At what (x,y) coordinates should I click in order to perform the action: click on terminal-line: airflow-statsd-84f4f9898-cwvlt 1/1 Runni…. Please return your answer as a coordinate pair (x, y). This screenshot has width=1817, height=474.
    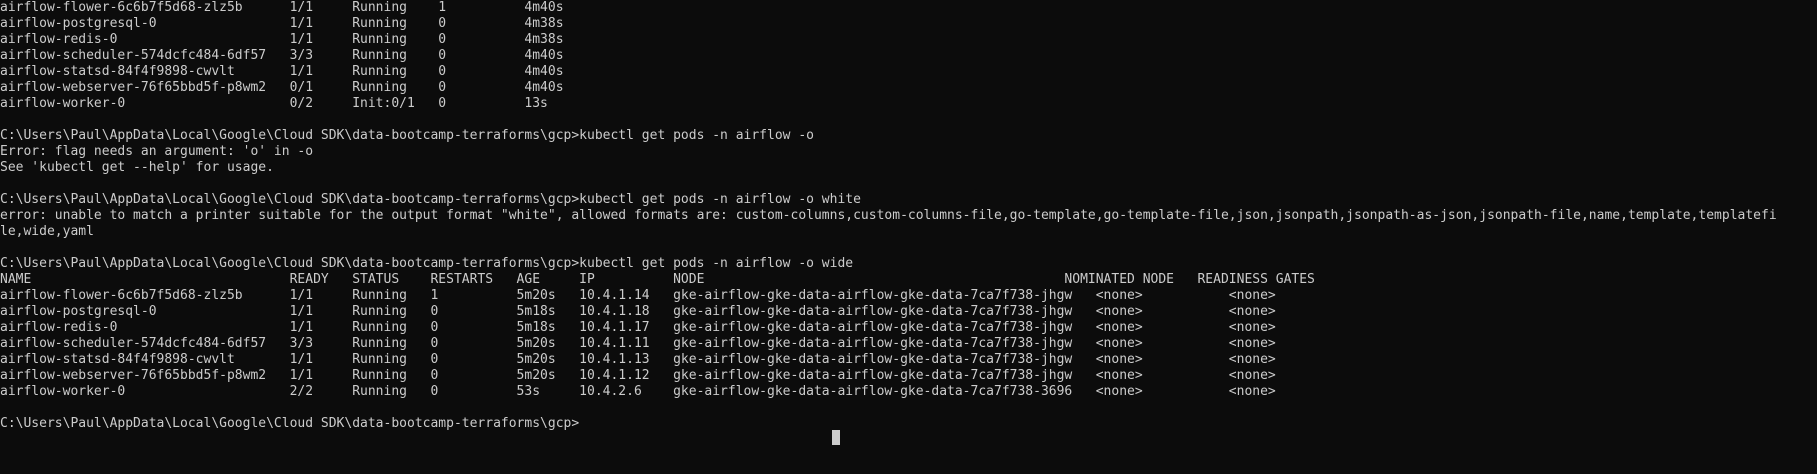
    Looking at the image, I should click on (282, 71).